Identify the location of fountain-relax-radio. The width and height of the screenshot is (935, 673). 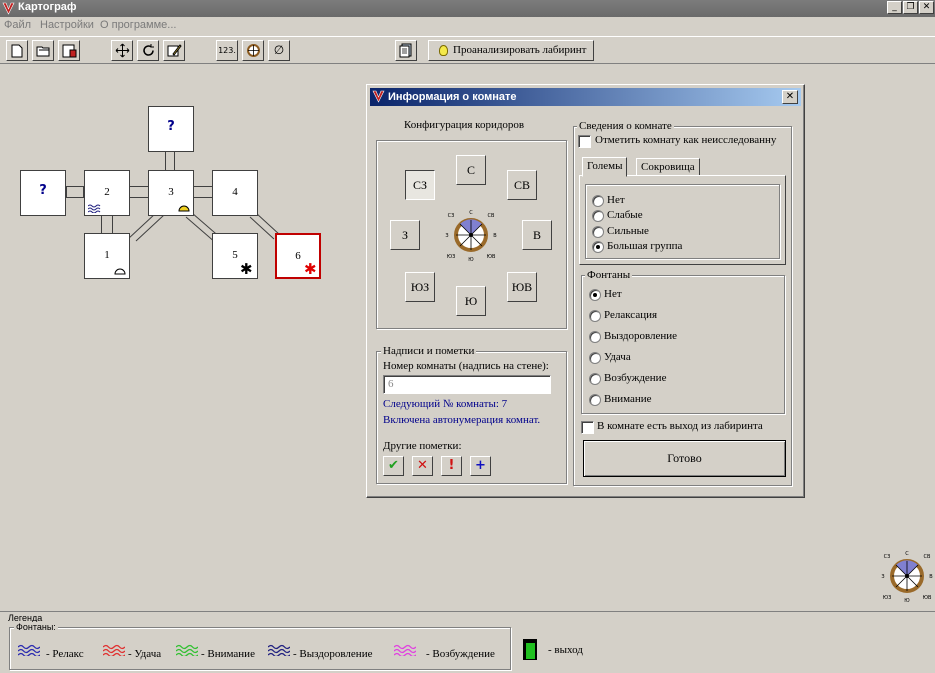
(595, 316).